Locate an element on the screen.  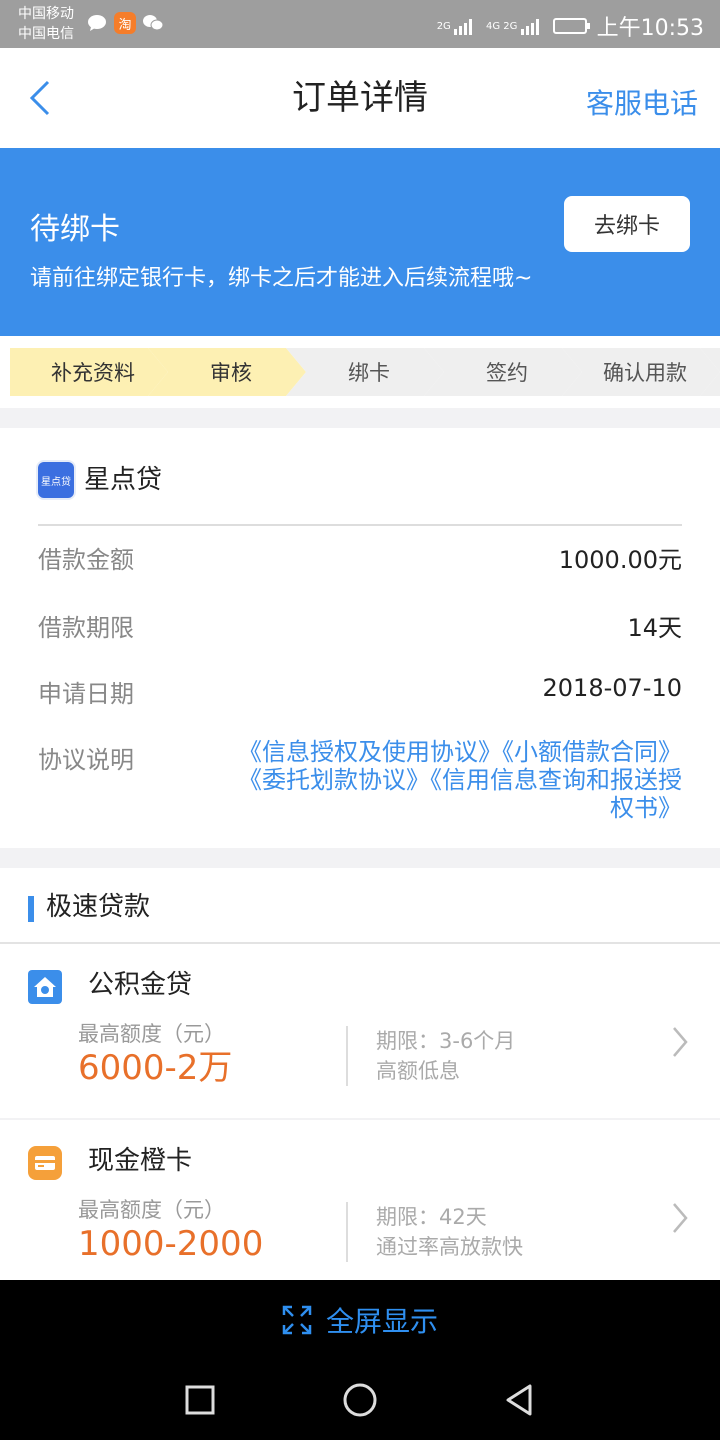
home-icon is located at coordinates (360, 1400).